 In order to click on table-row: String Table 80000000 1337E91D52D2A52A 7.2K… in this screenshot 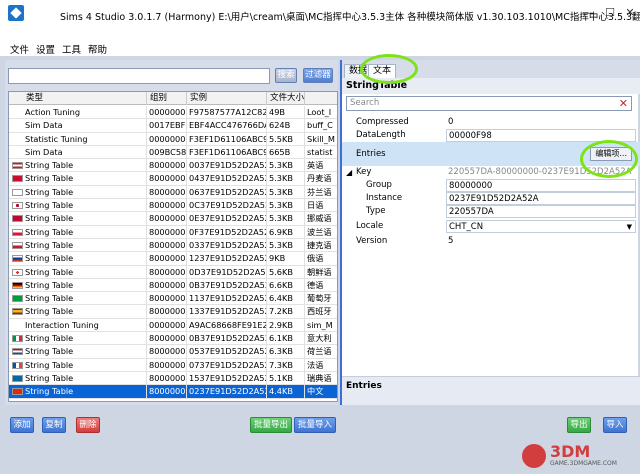, I will do `click(173, 312)`.